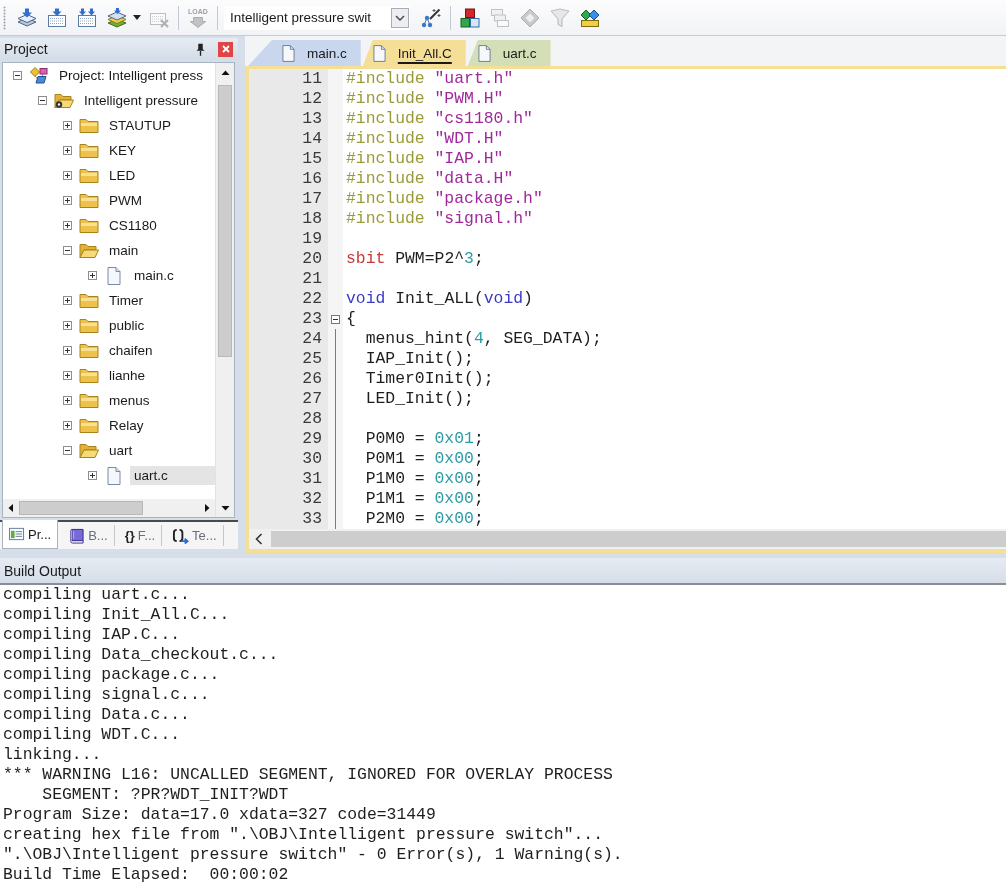 The height and width of the screenshot is (888, 1006). I want to click on code-line: P1M0 = 0x00;, so click(424, 479).